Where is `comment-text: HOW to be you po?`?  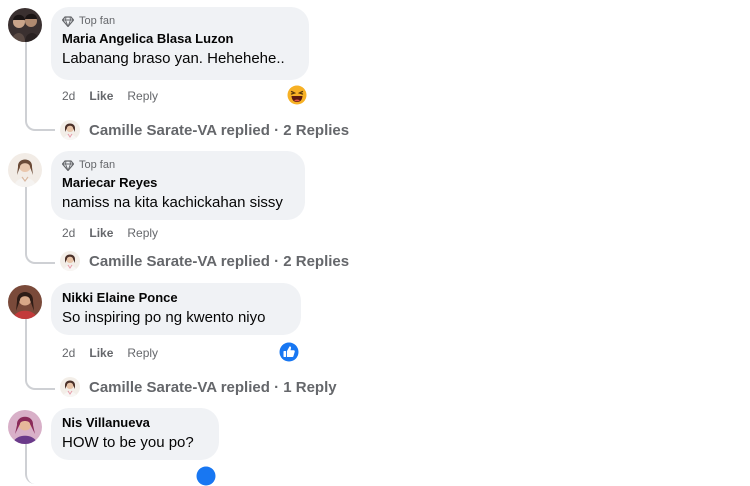
comment-text: HOW to be you po? is located at coordinates (128, 442).